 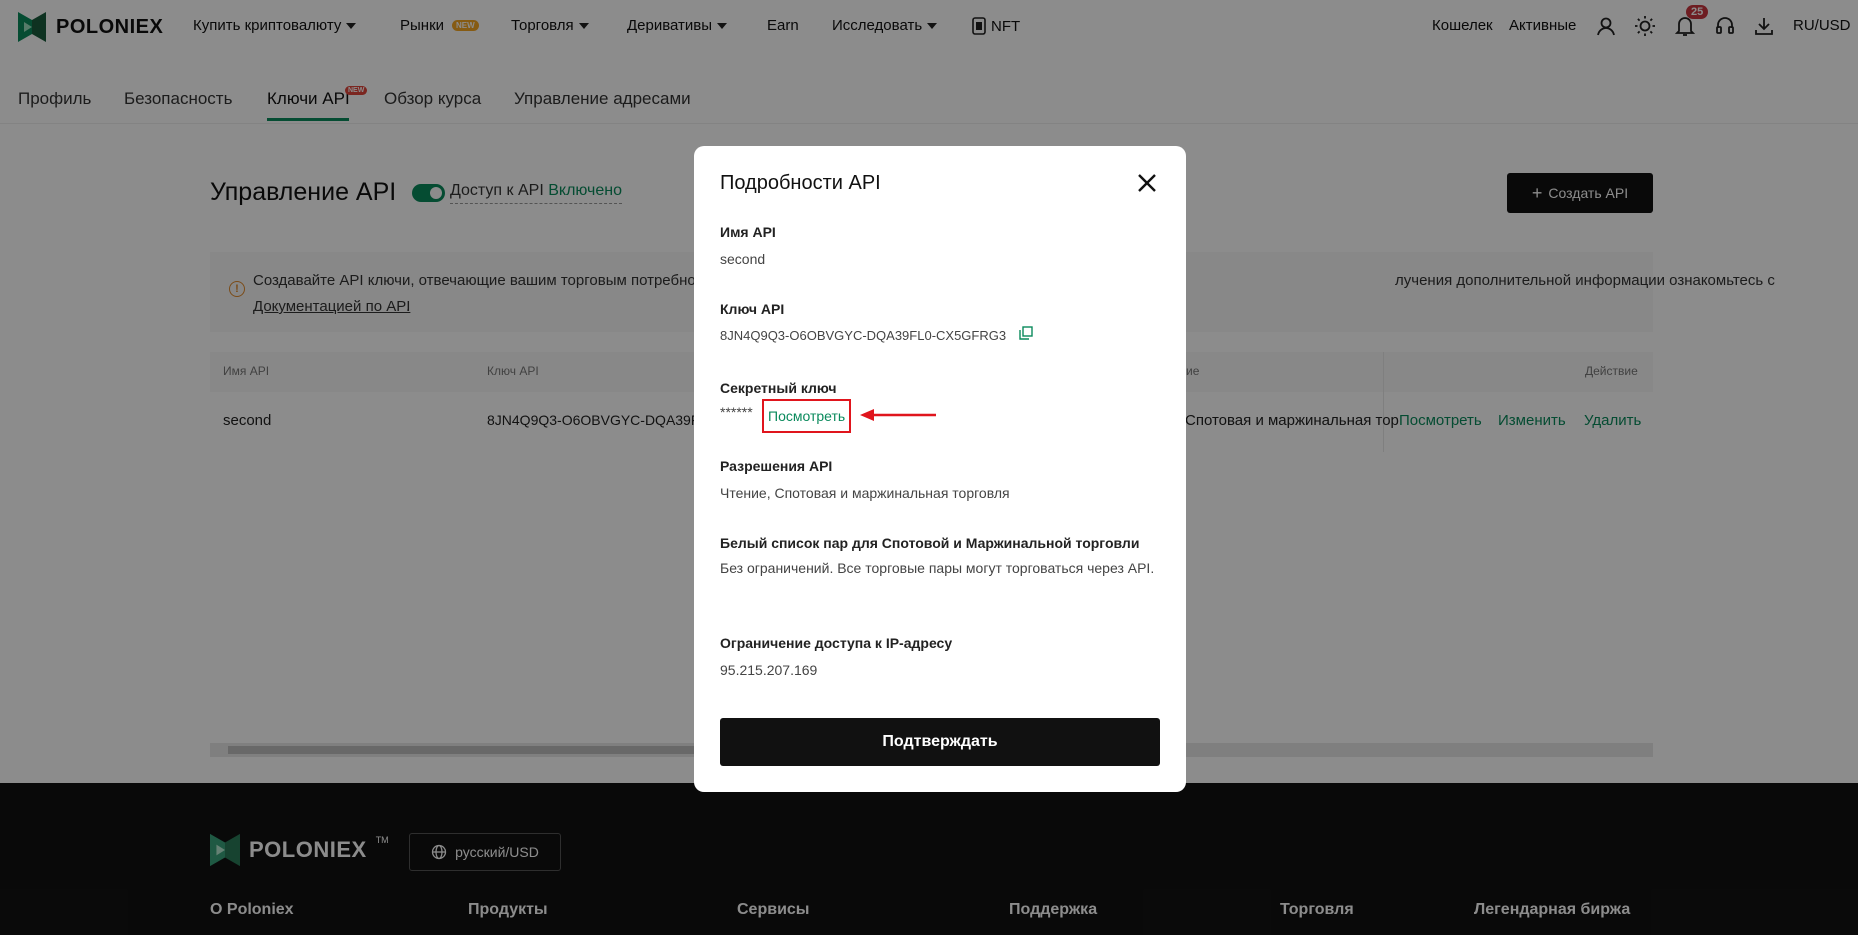 What do you see at coordinates (776, 466) in the screenshot?
I see `permissions-label: Разрешения API` at bounding box center [776, 466].